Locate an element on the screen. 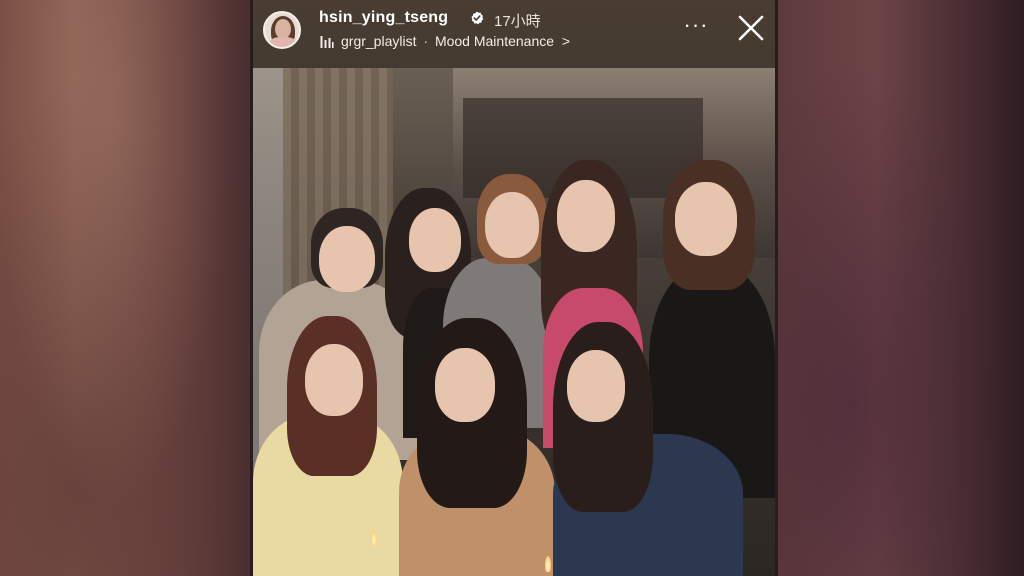 This screenshot has height=576, width=1024. close-icon is located at coordinates (751, 28).